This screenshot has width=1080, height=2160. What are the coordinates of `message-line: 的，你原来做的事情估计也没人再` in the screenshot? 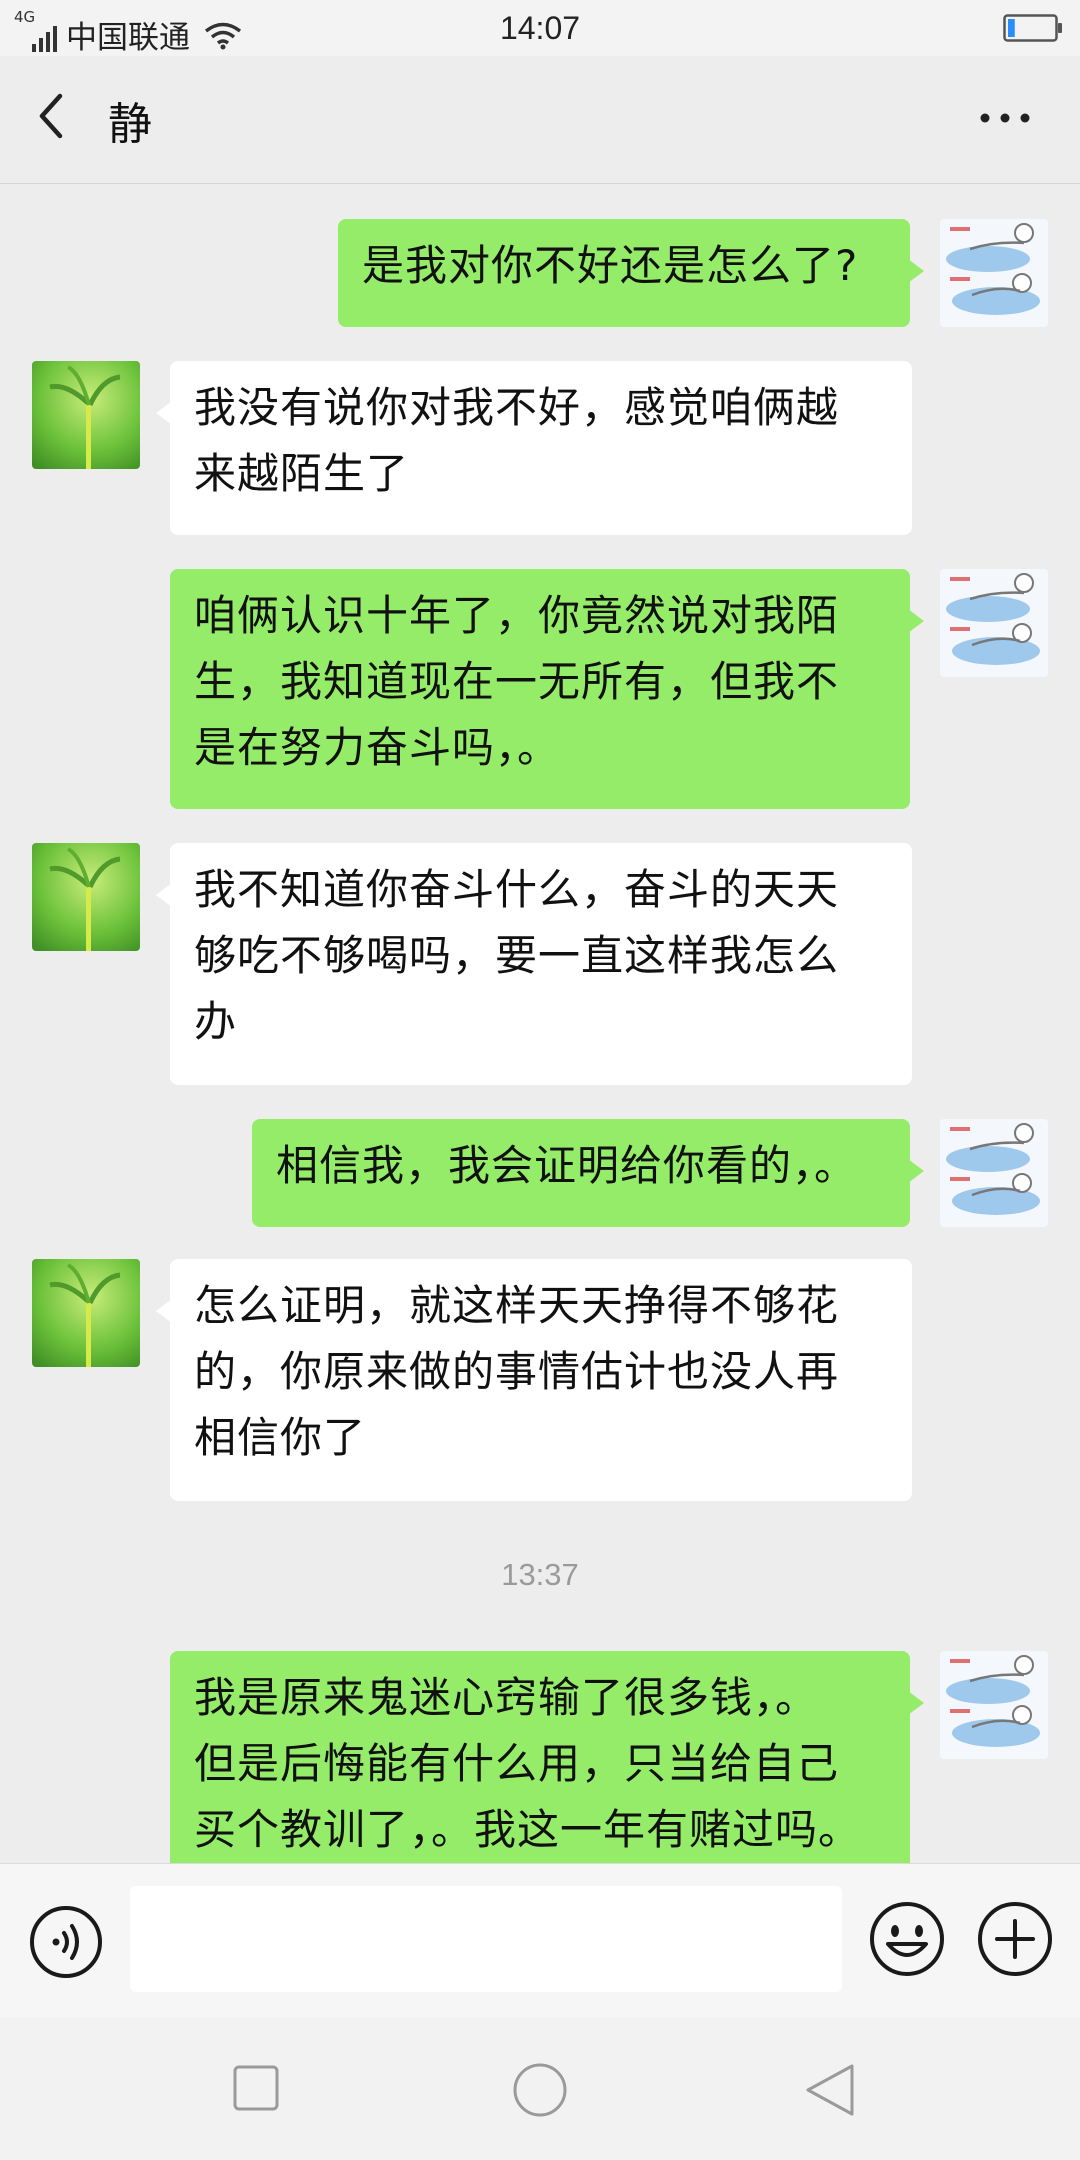 It's located at (517, 1371).